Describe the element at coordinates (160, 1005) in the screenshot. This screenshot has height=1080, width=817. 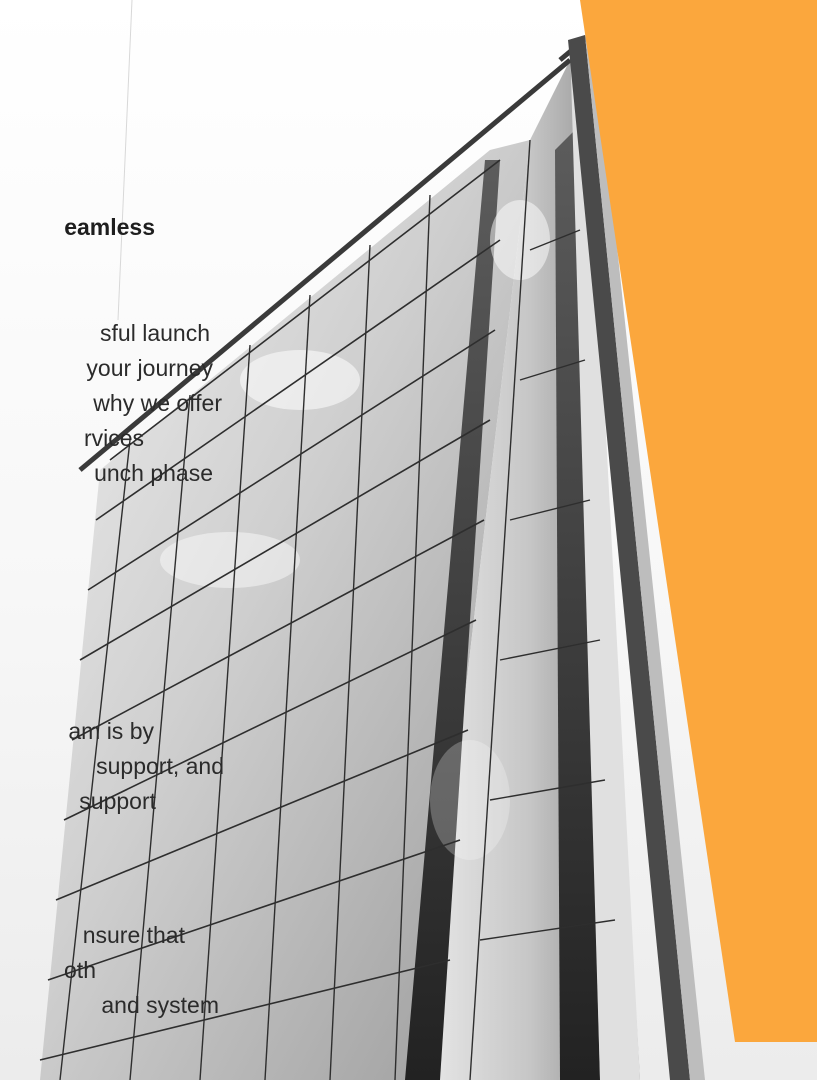
I see `paragraph-3-line-3: and system` at that location.